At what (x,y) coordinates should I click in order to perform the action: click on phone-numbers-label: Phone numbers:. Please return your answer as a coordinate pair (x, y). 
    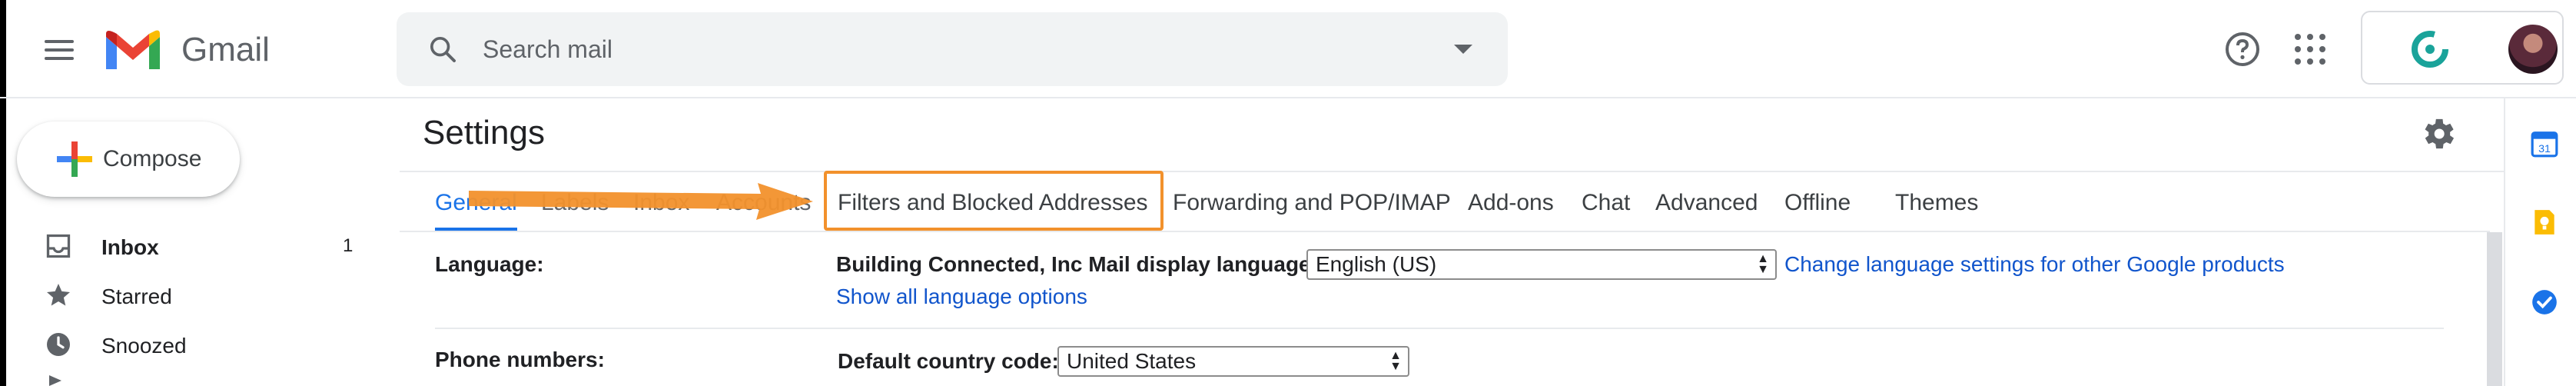
    Looking at the image, I should click on (520, 359).